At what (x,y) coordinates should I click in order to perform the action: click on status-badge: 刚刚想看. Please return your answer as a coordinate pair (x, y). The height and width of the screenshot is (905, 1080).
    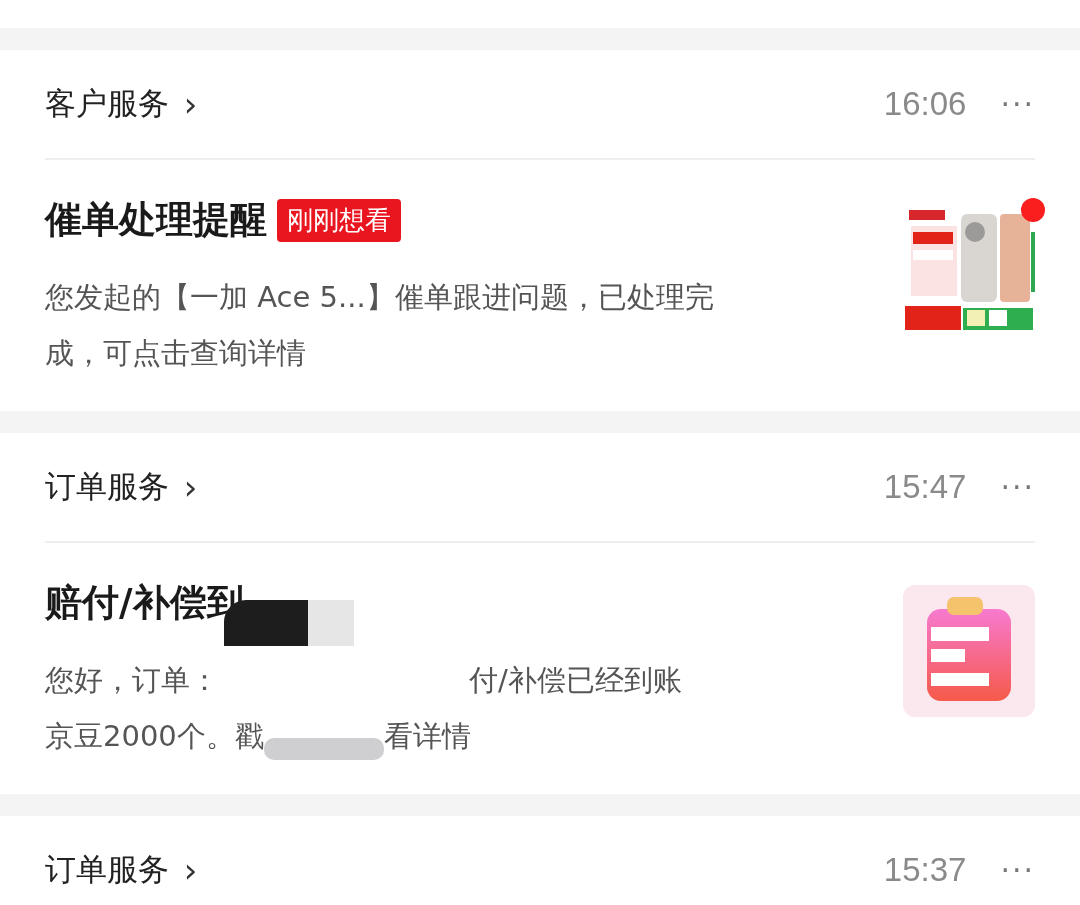
    Looking at the image, I should click on (339, 220).